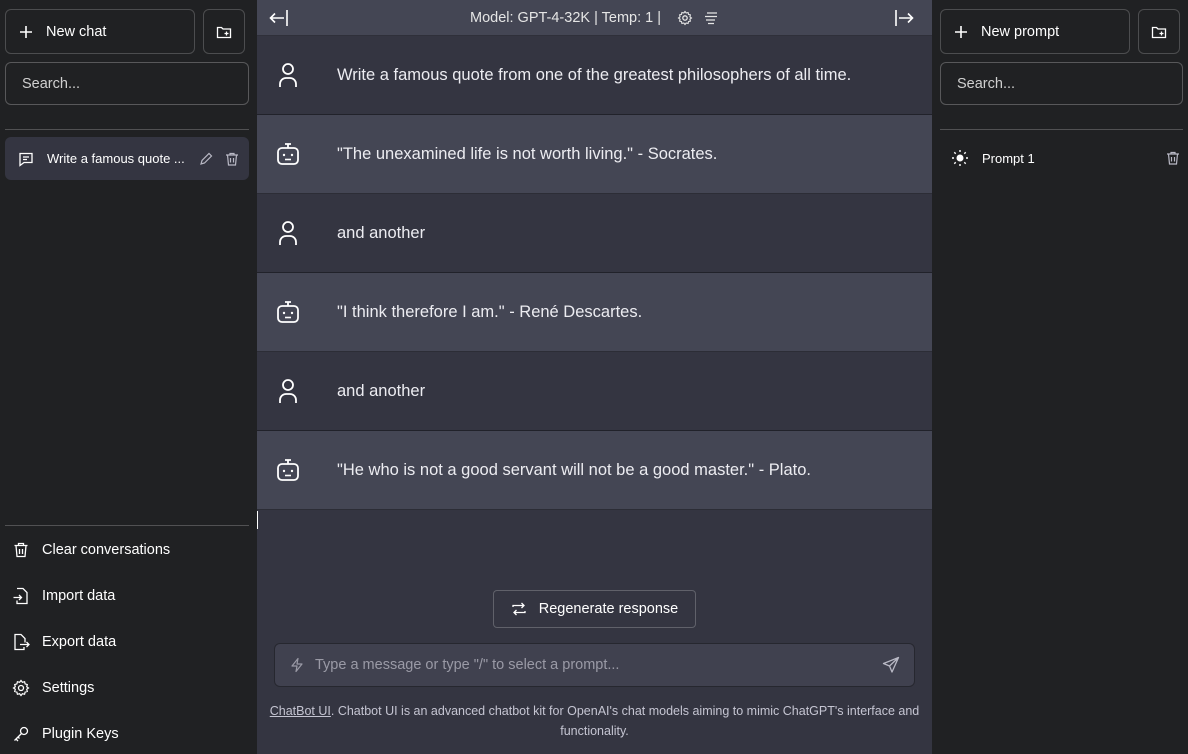 This screenshot has height=754, width=1188. Describe the element at coordinates (26, 159) in the screenshot. I see `message-icon` at that location.